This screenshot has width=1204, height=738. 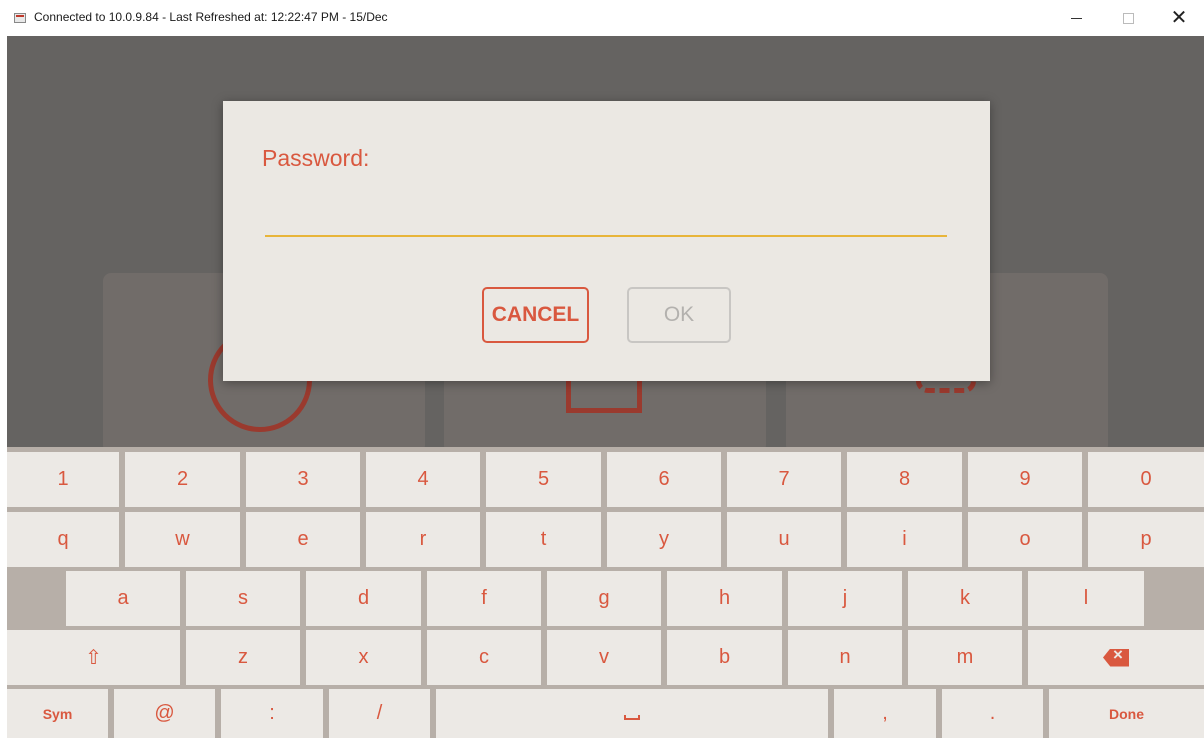 What do you see at coordinates (57, 713) in the screenshot?
I see `sym-key: Sym` at bounding box center [57, 713].